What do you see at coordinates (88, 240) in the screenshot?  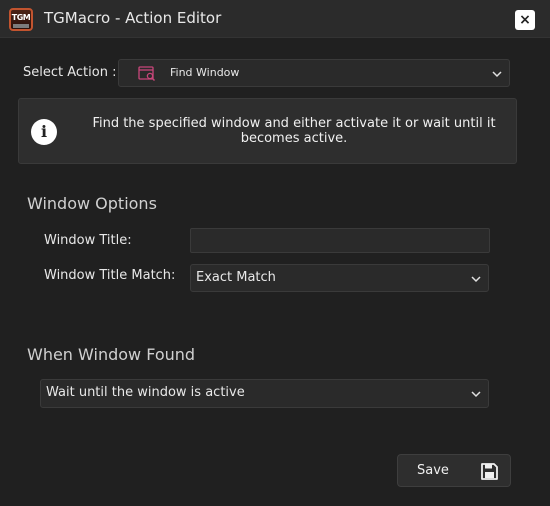 I see `window-title-label: Window Title:` at bounding box center [88, 240].